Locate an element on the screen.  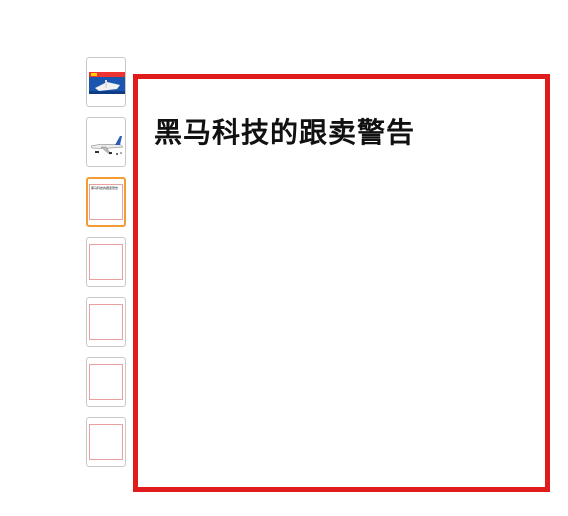
thumbnail-title: 黑马科技的跟卖警告 is located at coordinates (105, 188).